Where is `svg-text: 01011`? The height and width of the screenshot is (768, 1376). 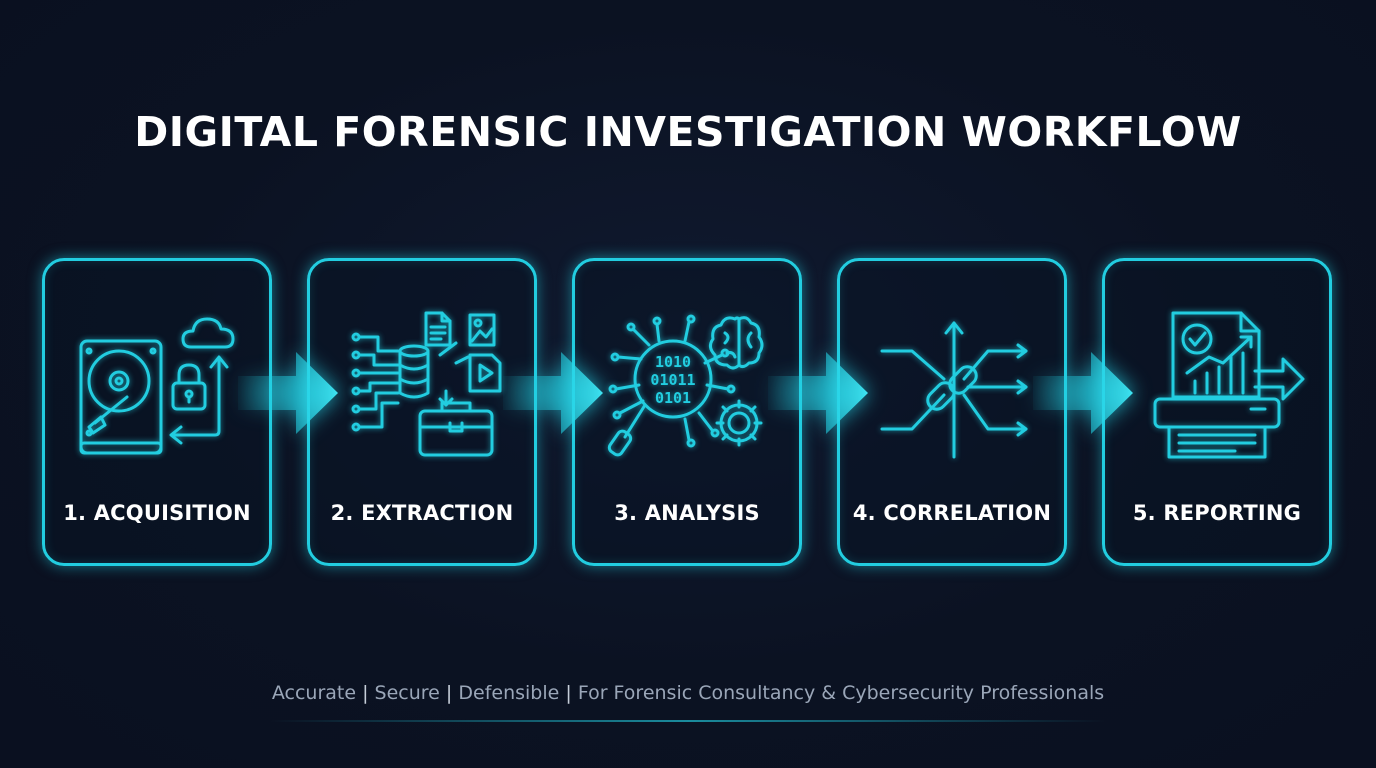 svg-text: 01011 is located at coordinates (672, 380).